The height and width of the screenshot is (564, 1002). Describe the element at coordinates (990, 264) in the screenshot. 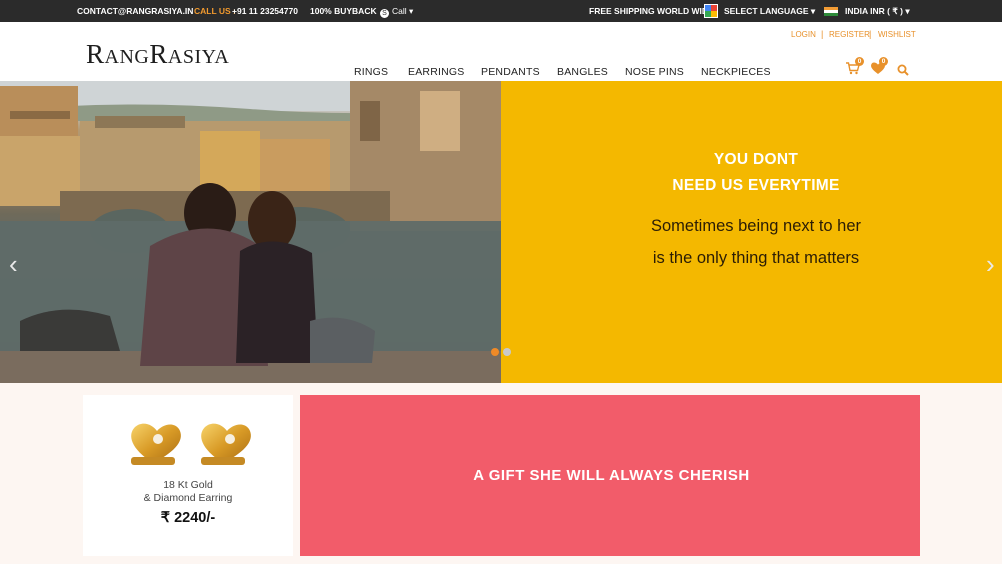

I see `chevron-right-icon: ›` at that location.